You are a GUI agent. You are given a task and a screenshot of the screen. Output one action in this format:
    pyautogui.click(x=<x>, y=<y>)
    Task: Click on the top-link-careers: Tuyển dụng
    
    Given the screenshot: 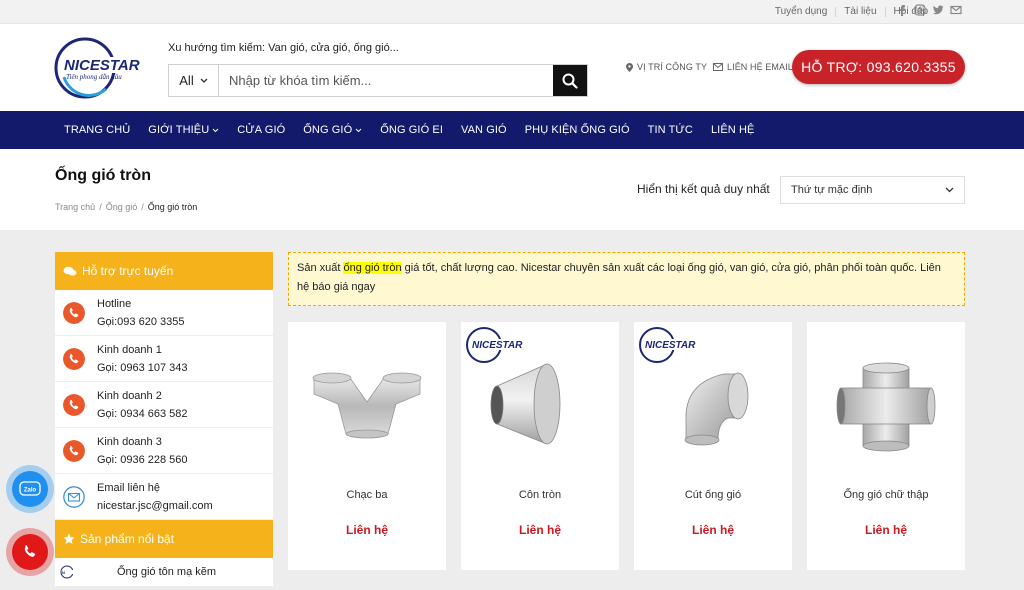 What is the action you would take?
    pyautogui.click(x=802, y=12)
    